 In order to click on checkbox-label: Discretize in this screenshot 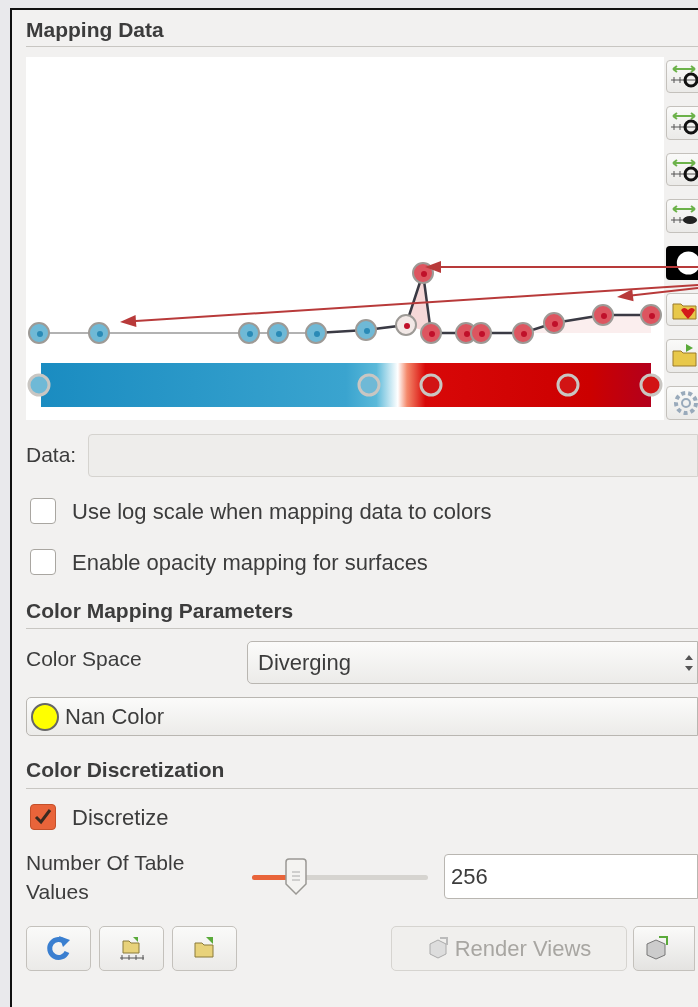, I will do `click(120, 817)`.